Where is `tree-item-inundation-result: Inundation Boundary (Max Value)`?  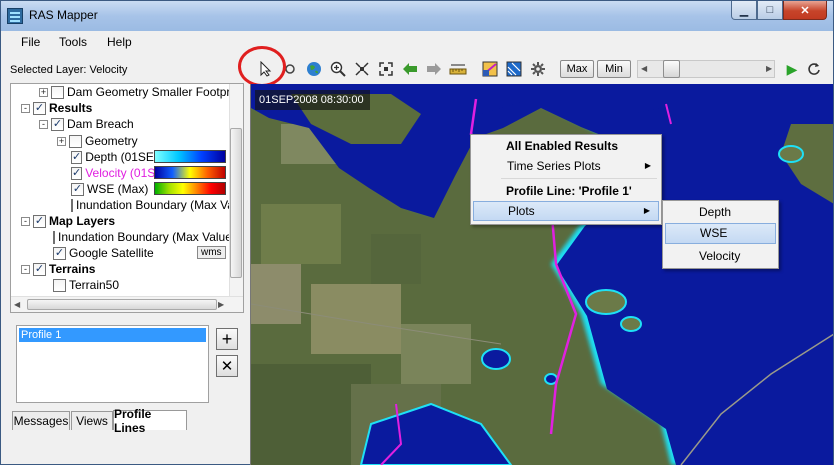 tree-item-inundation-result: Inundation Boundary (Max Value) is located at coordinates (151, 205).